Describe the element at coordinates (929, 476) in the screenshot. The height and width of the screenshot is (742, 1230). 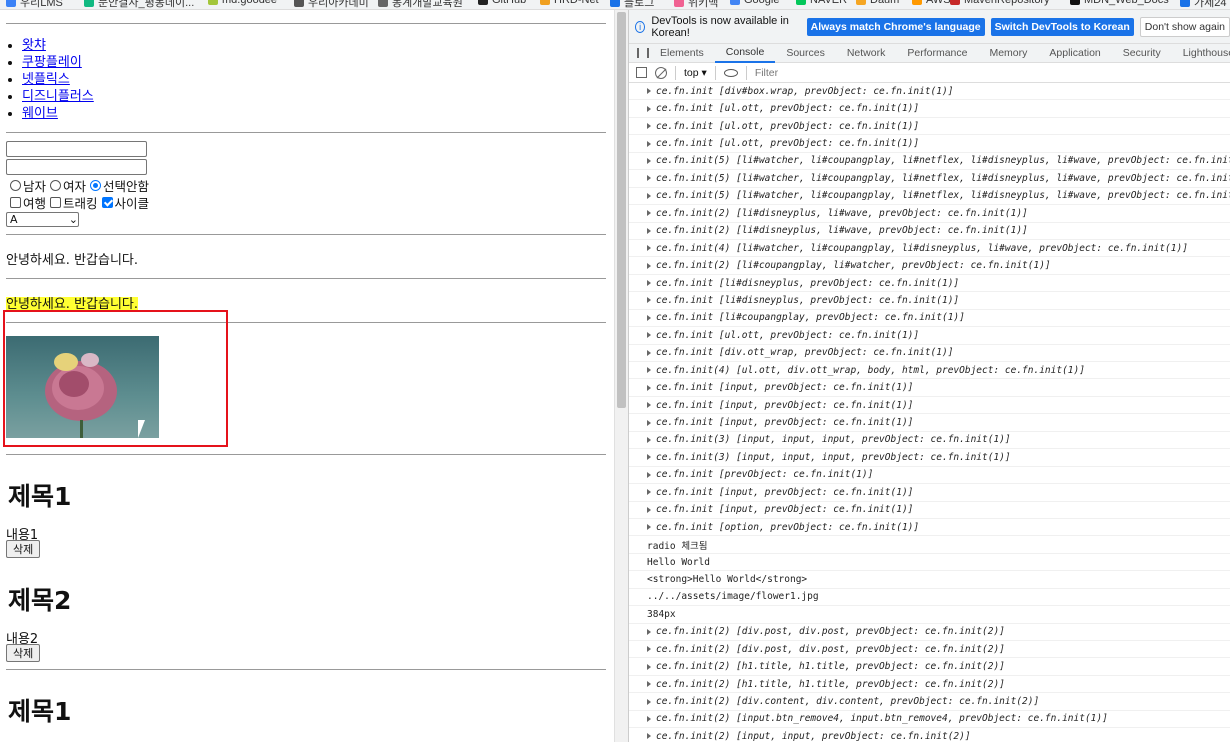
I see `console-line: ce.fn.init [prevObject: ce.fn.init(1)]` at that location.